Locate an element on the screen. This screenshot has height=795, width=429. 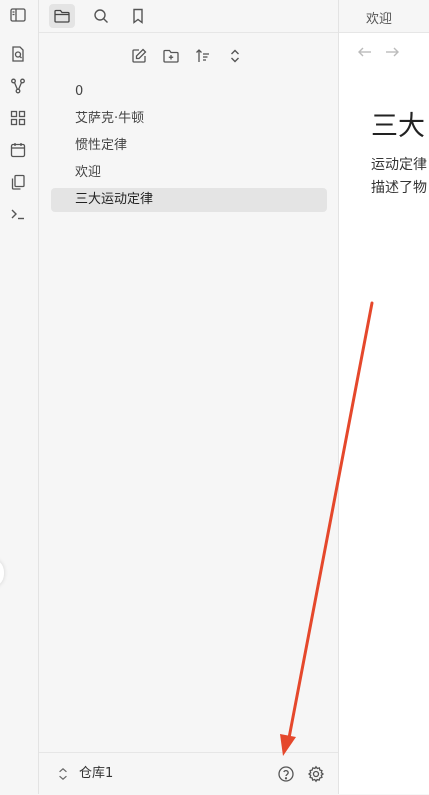
daily-note-button is located at coordinates (18, 150).